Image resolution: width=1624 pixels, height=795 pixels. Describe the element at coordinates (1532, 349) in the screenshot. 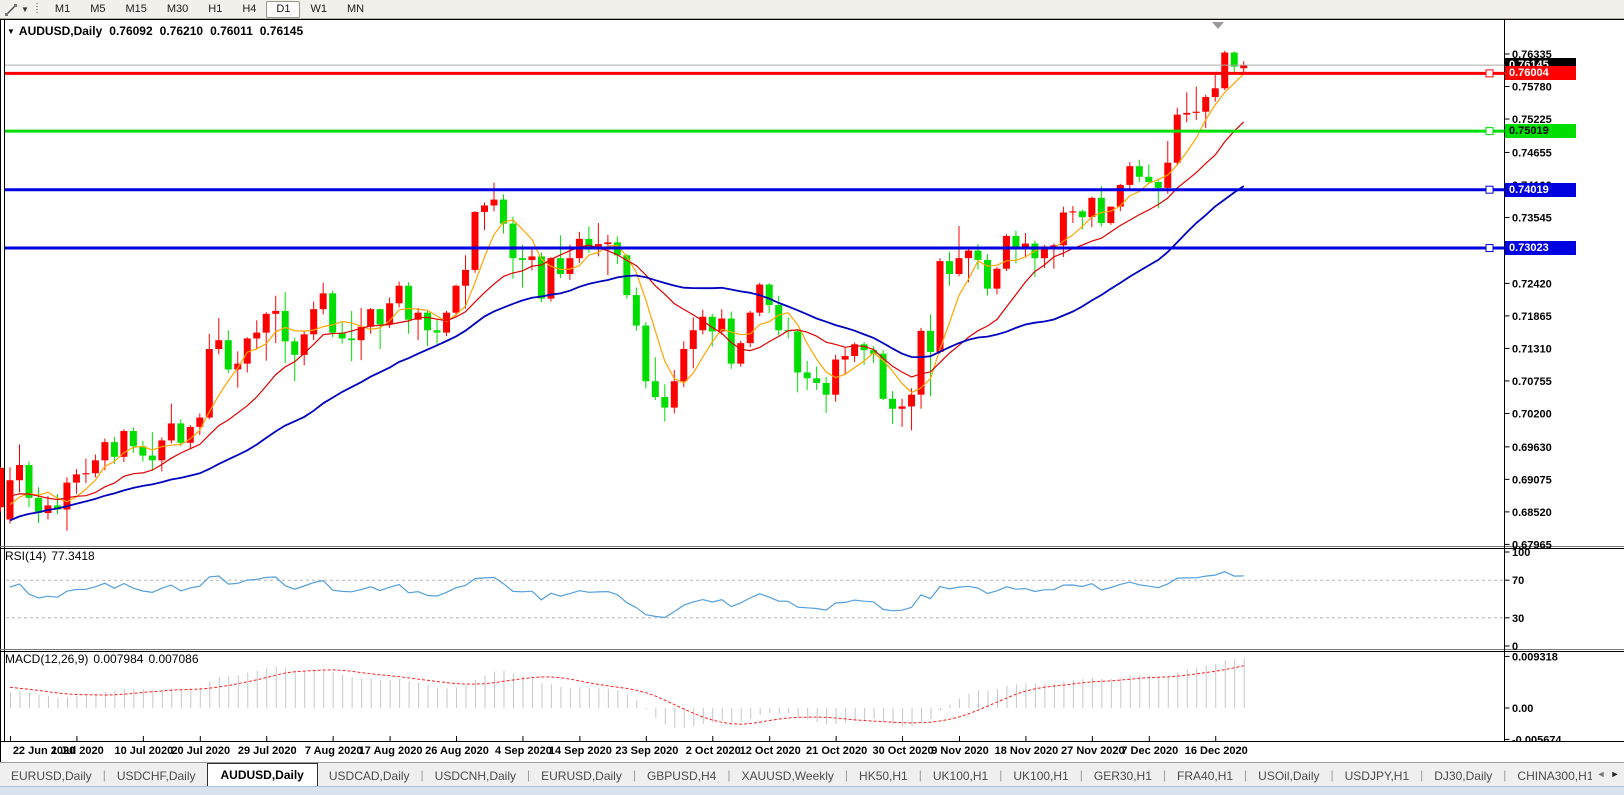

I see `price-tick-label: 0.71310` at that location.